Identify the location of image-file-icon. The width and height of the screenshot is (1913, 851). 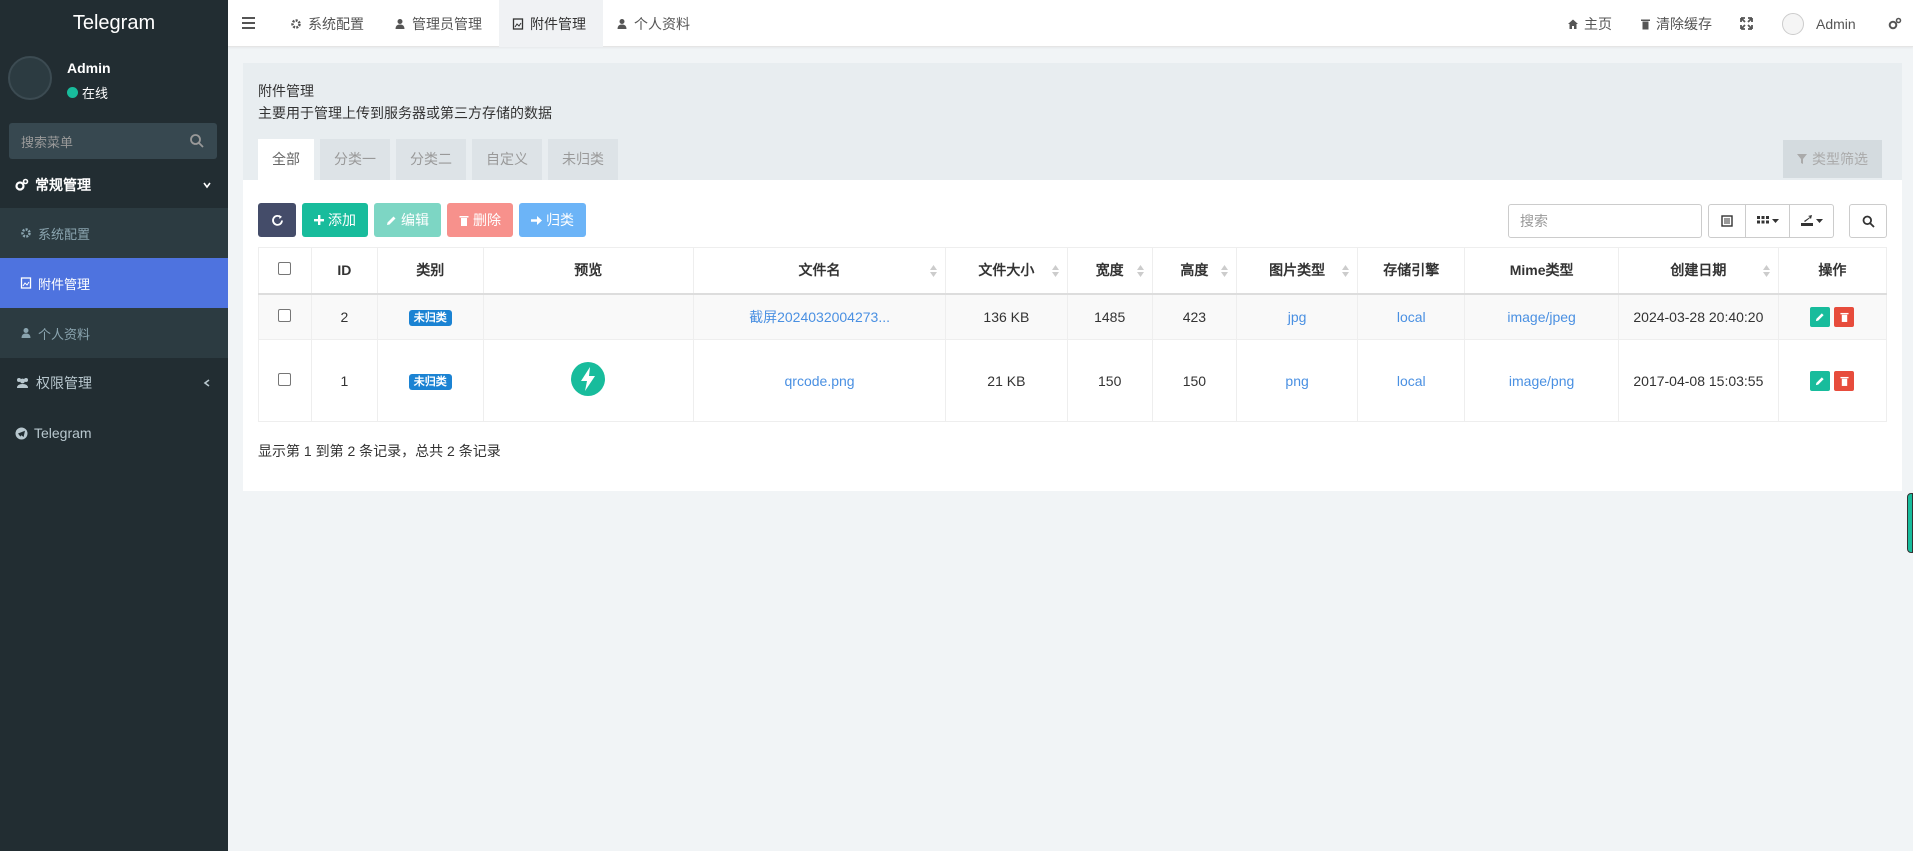
(518, 23).